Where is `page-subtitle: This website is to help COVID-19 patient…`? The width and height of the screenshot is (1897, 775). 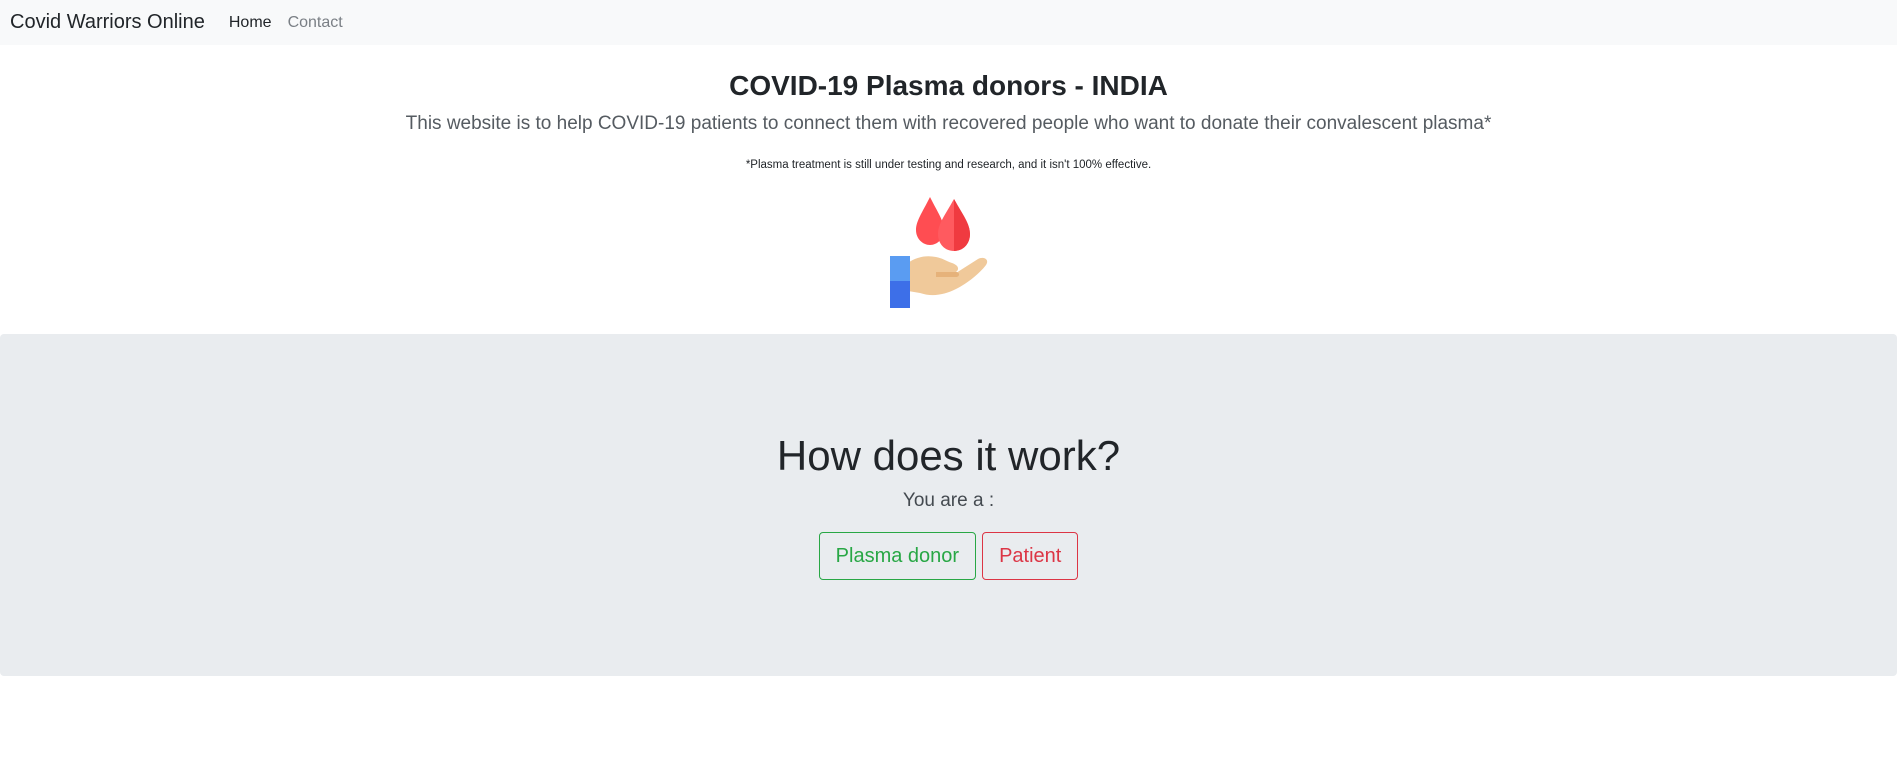 page-subtitle: This website is to help COVID-19 patient… is located at coordinates (948, 123).